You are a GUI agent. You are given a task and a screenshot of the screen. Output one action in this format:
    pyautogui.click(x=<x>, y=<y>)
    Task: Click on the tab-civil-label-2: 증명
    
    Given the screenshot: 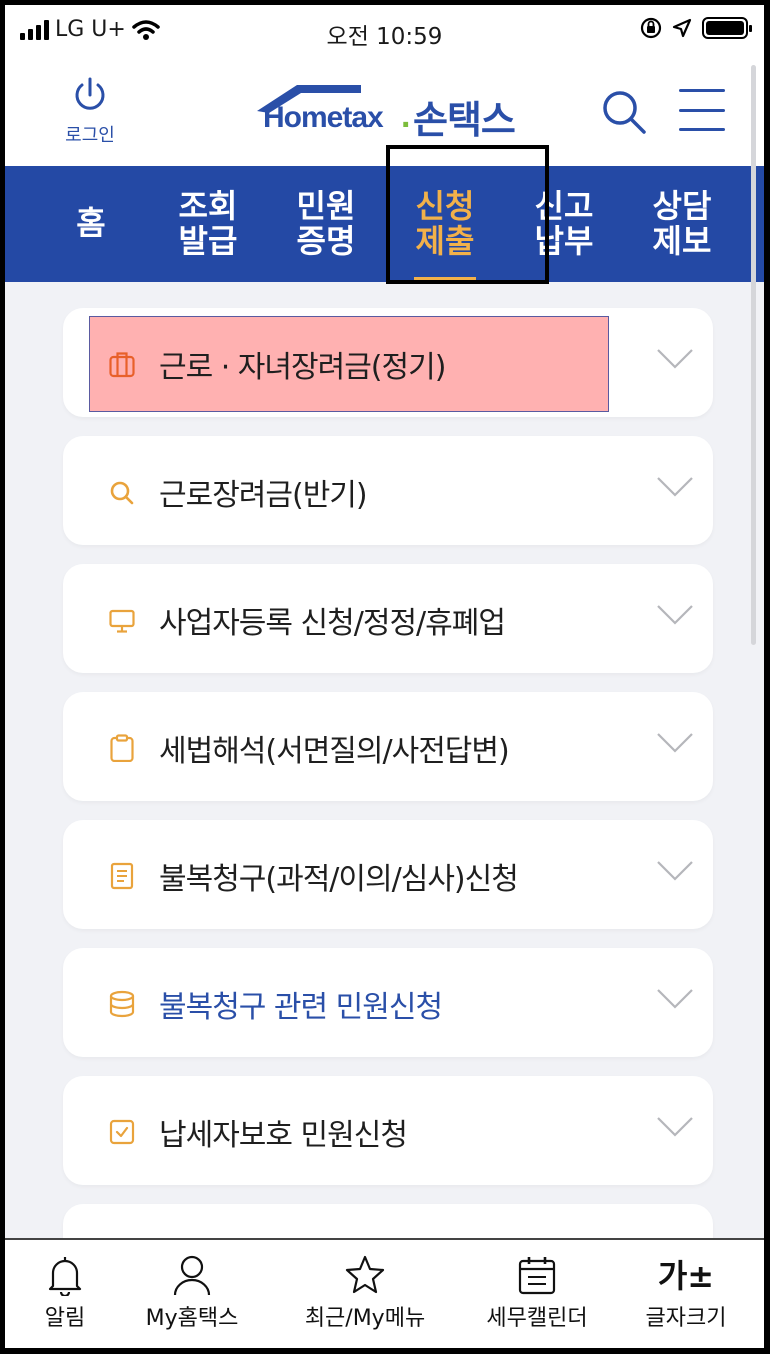 What is the action you would take?
    pyautogui.click(x=326, y=241)
    